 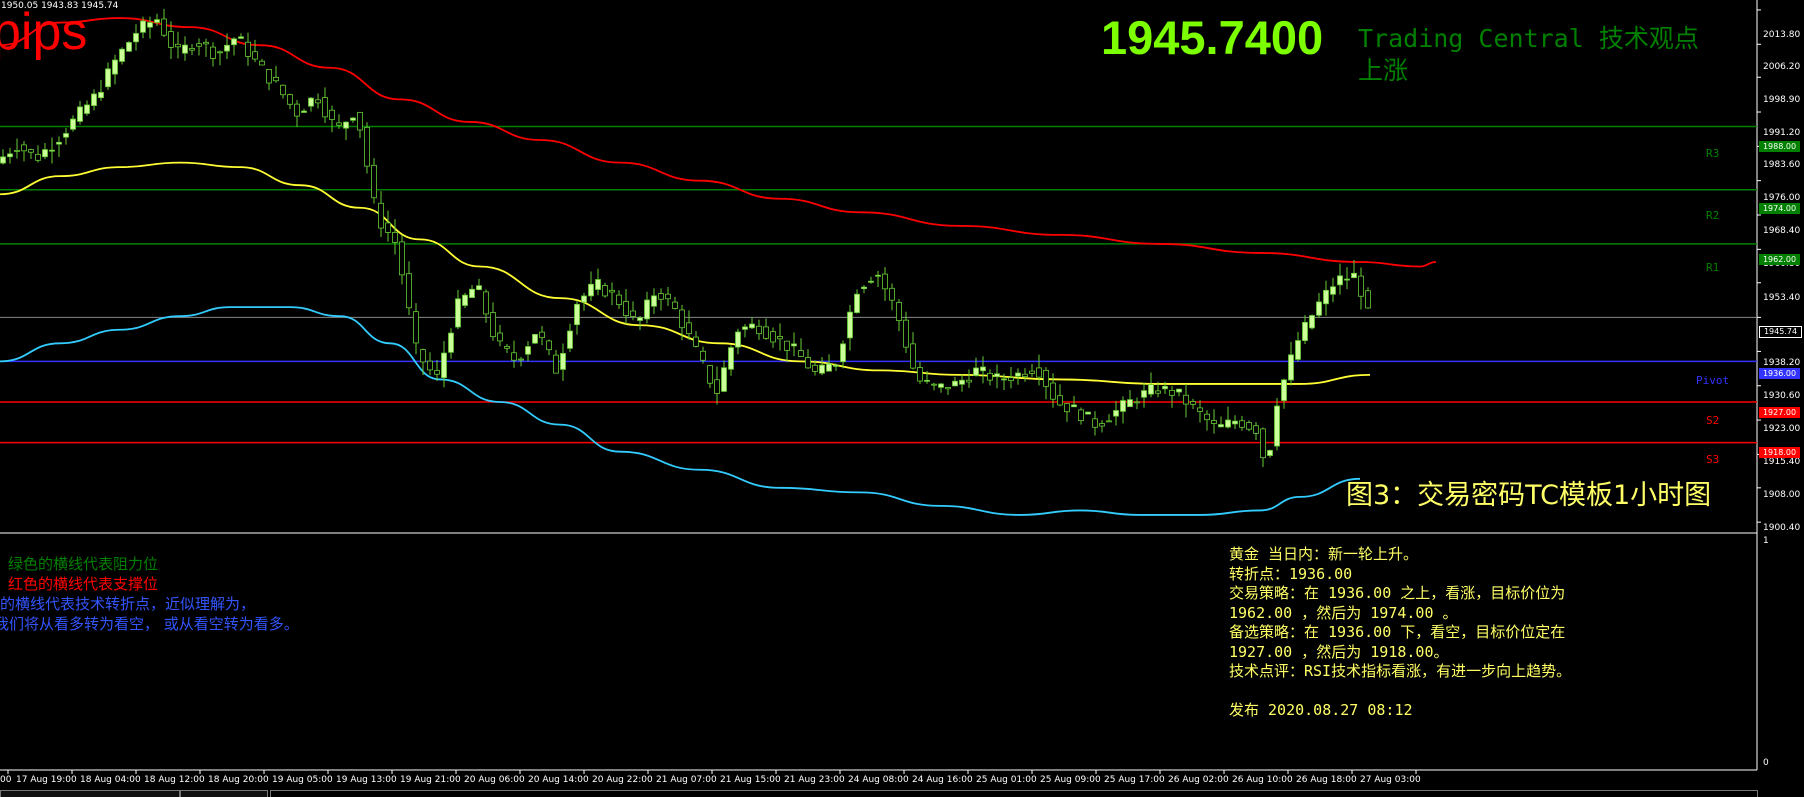 What do you see at coordinates (1383, 70) in the screenshot?
I see `tc-trend: 上涨` at bounding box center [1383, 70].